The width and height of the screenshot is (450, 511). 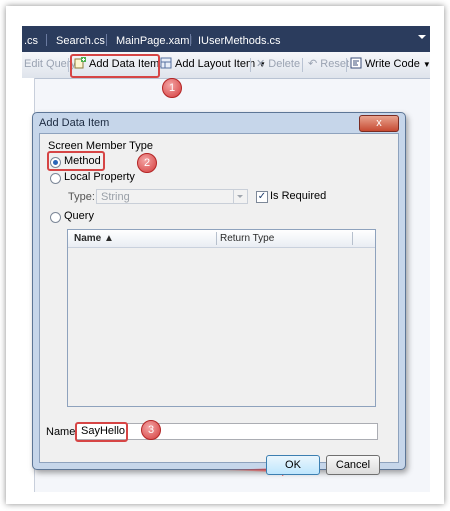 What do you see at coordinates (422, 37) in the screenshot?
I see `tab-overflow-chevron-down-icon` at bounding box center [422, 37].